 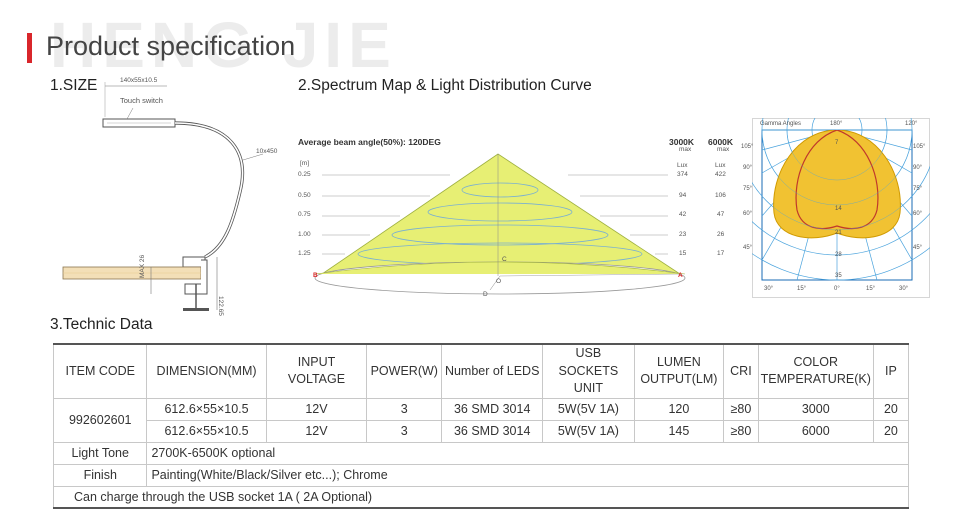 I want to click on arm-length-label: 10x450, so click(x=267, y=151).